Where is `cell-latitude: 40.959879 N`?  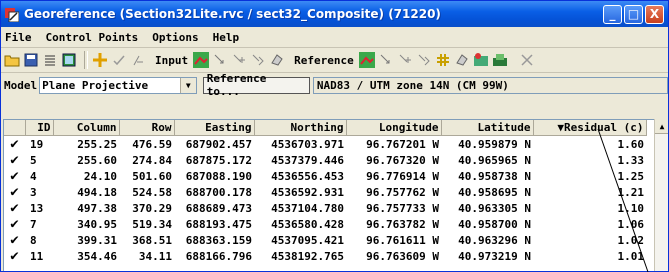
cell-latitude: 40.959879 N is located at coordinates (494, 144).